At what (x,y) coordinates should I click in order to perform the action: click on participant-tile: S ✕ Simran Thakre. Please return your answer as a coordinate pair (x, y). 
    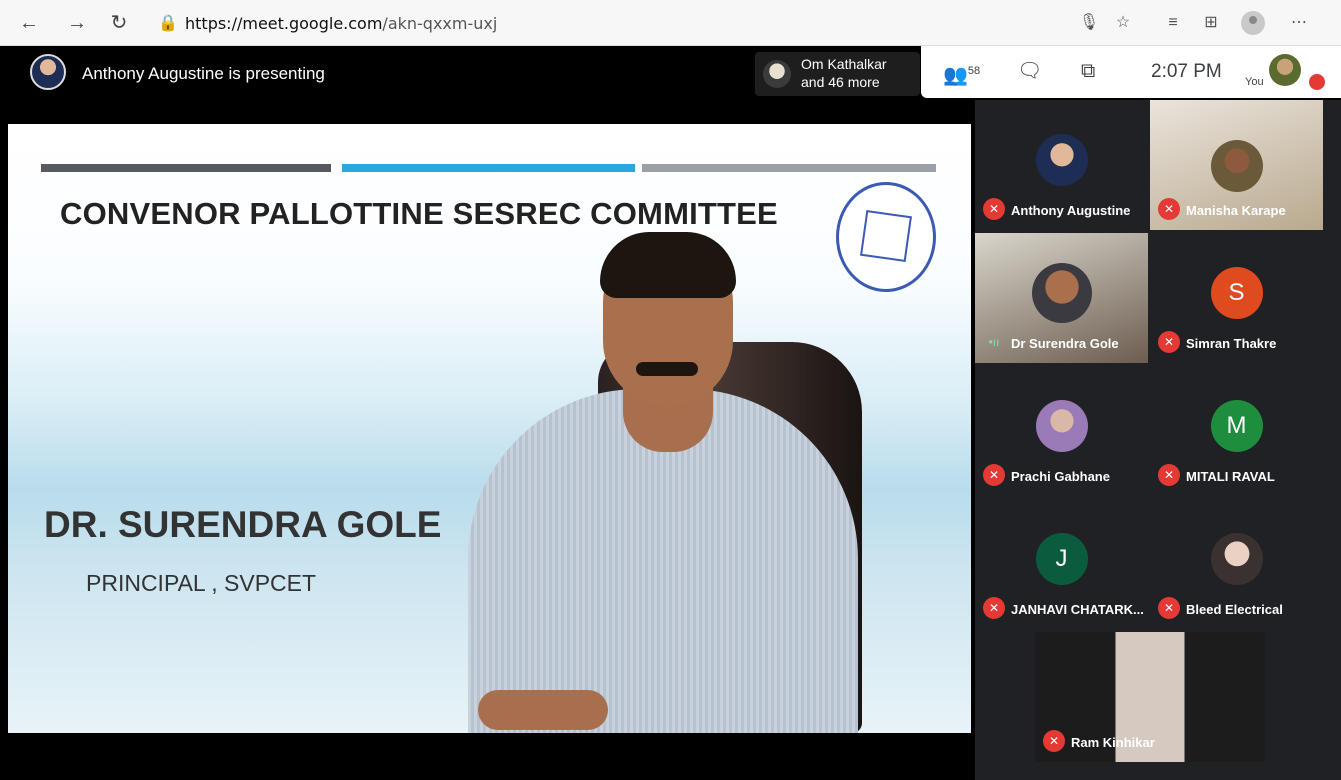
    Looking at the image, I should click on (1236, 298).